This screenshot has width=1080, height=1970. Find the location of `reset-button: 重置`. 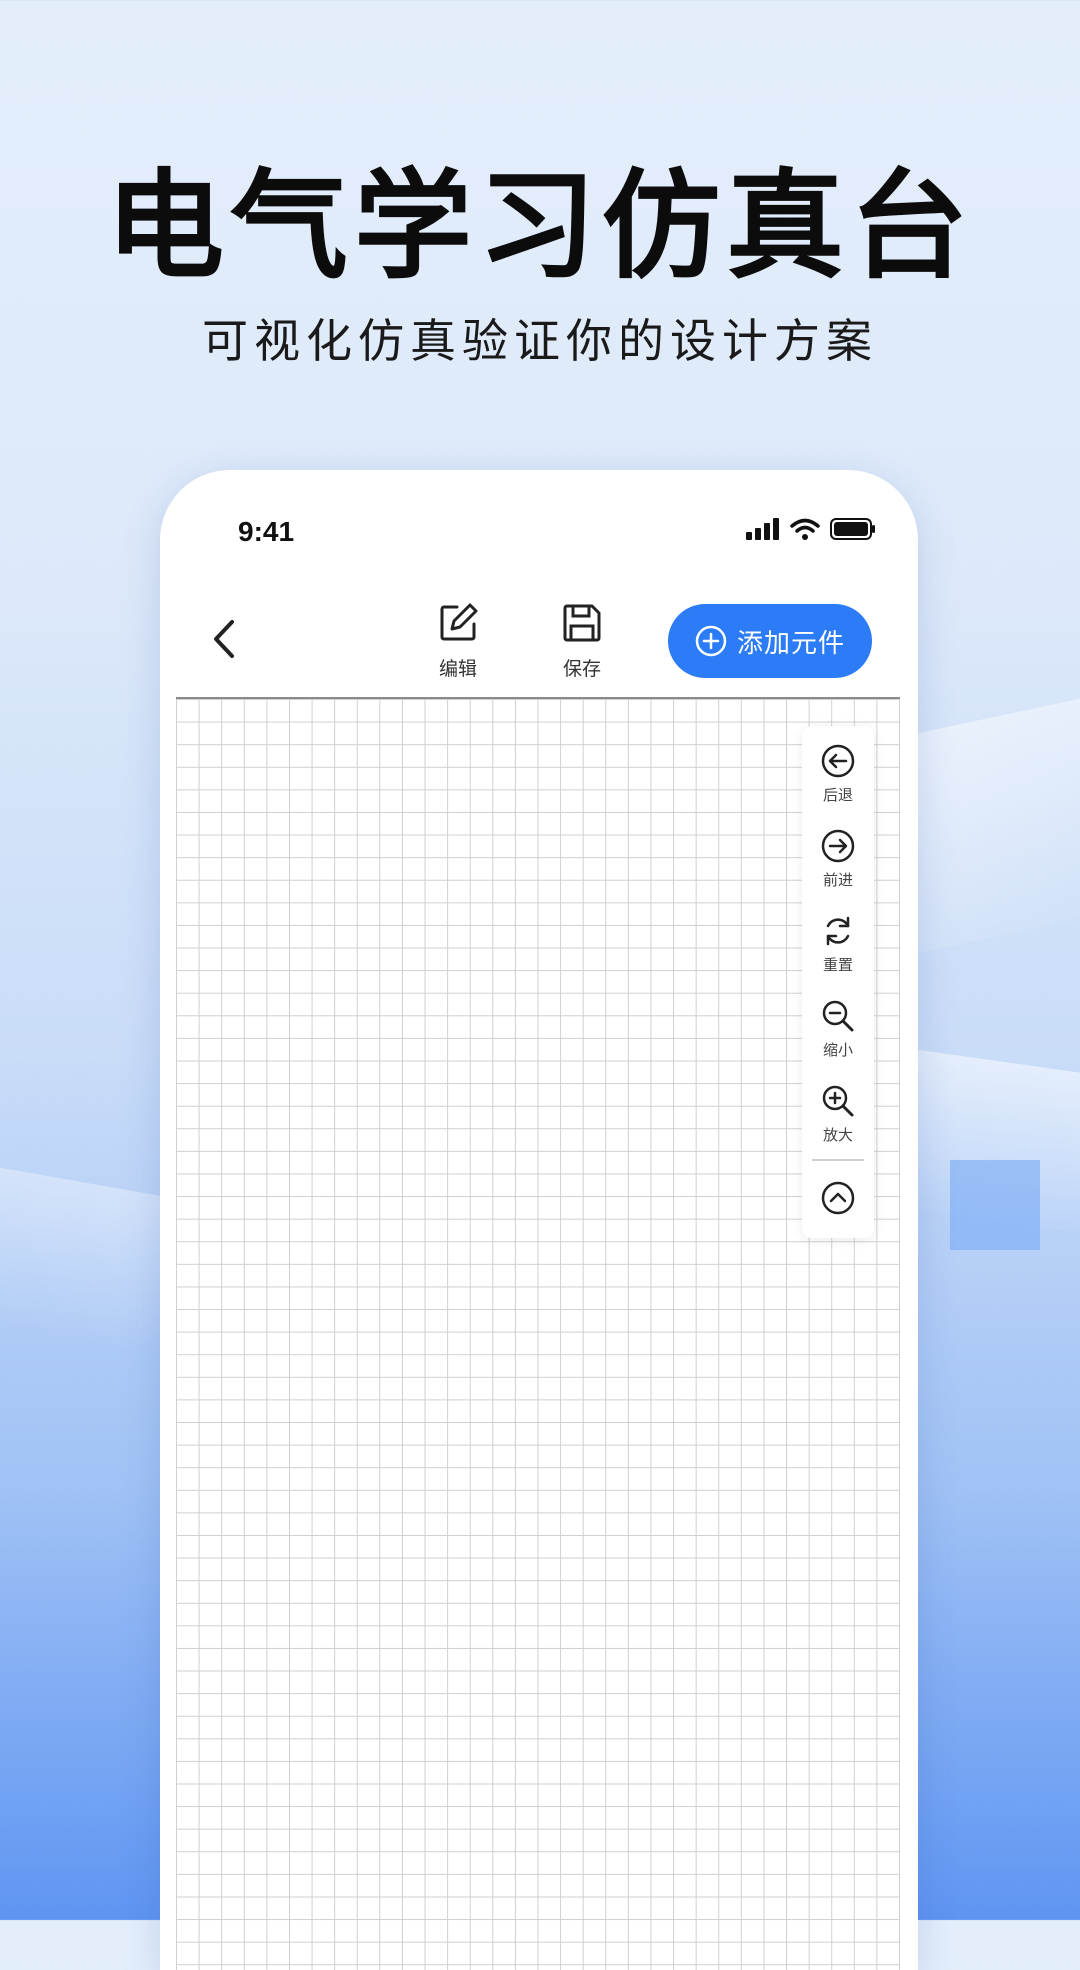

reset-button: 重置 is located at coordinates (838, 944).